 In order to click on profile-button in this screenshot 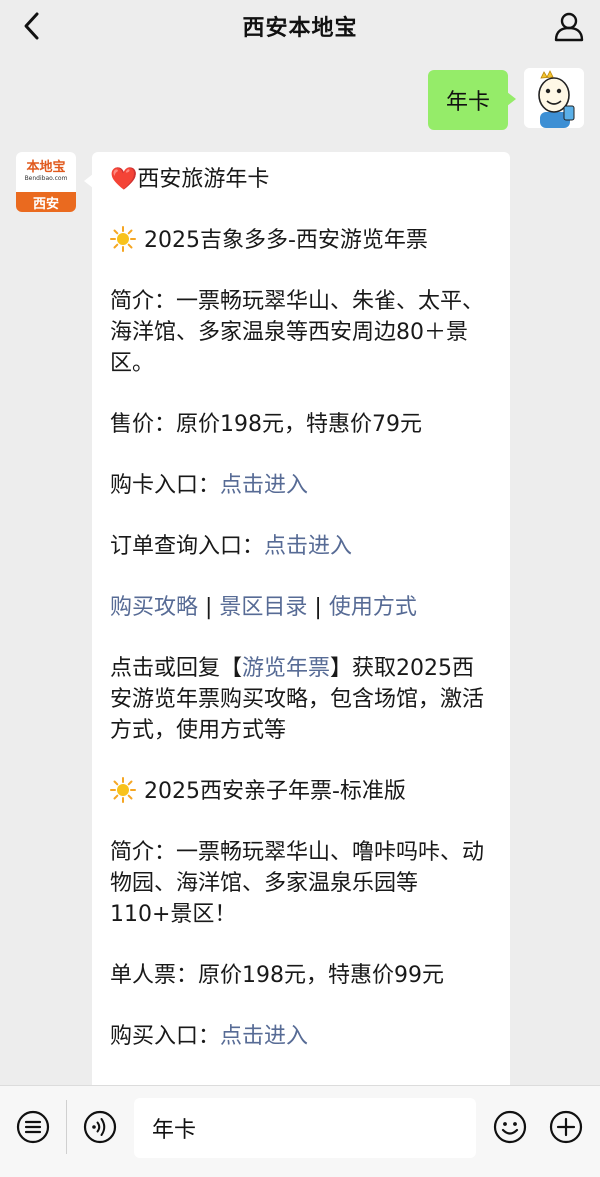, I will do `click(569, 26)`.